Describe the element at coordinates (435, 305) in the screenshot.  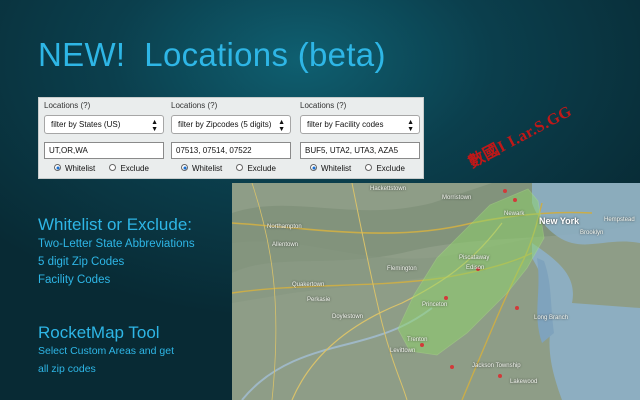
I see `map-label-princeton: Princeton` at that location.